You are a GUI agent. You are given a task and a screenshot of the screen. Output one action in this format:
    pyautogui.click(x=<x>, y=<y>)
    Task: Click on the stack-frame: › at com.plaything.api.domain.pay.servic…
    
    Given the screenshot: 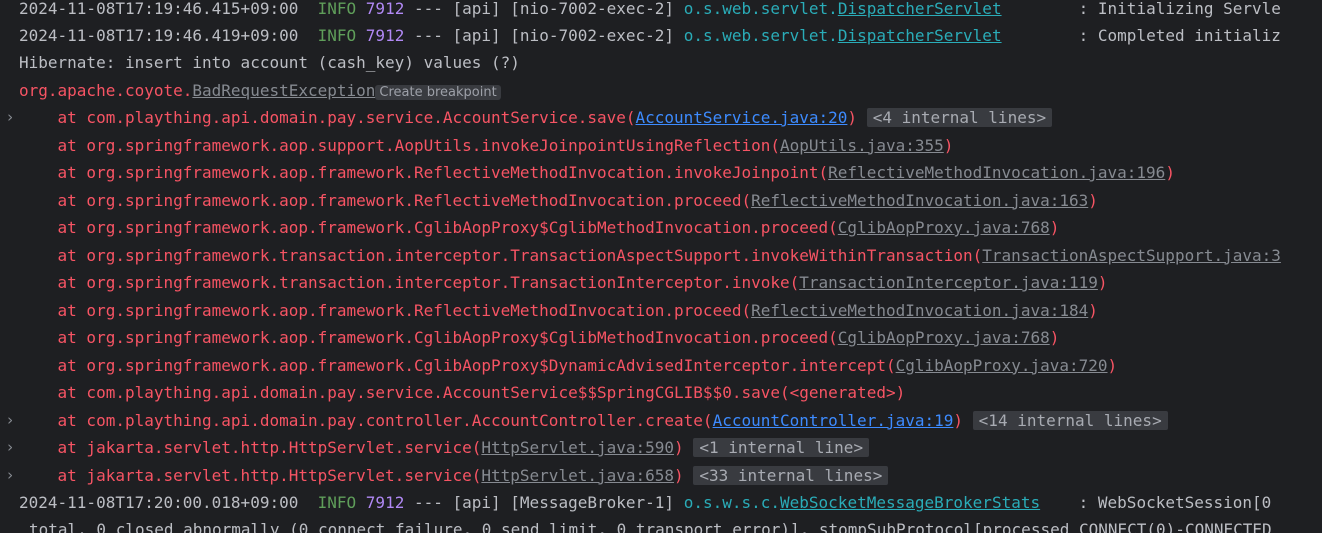 What is the action you would take?
    pyautogui.click(x=661, y=117)
    